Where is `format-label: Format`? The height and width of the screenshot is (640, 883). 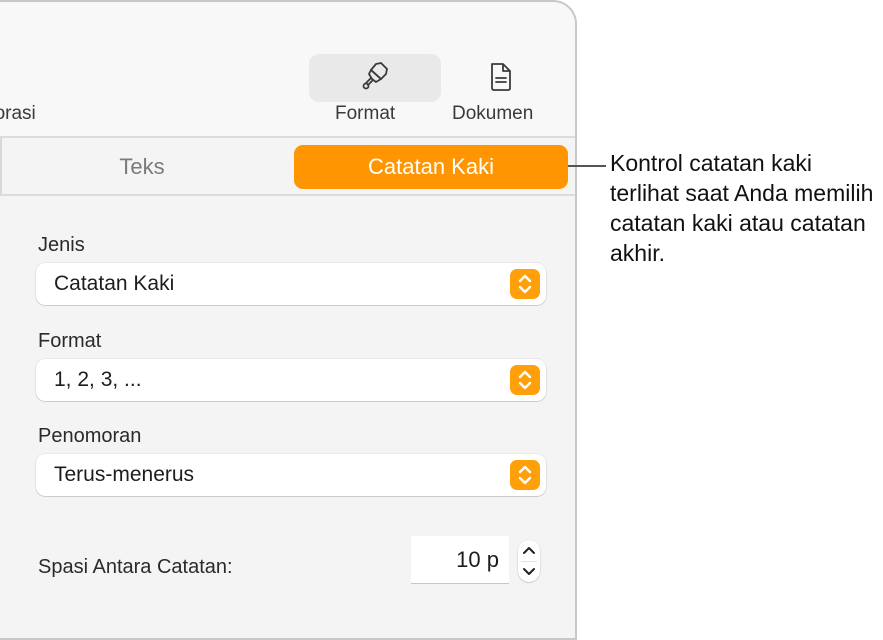
format-label: Format is located at coordinates (365, 113).